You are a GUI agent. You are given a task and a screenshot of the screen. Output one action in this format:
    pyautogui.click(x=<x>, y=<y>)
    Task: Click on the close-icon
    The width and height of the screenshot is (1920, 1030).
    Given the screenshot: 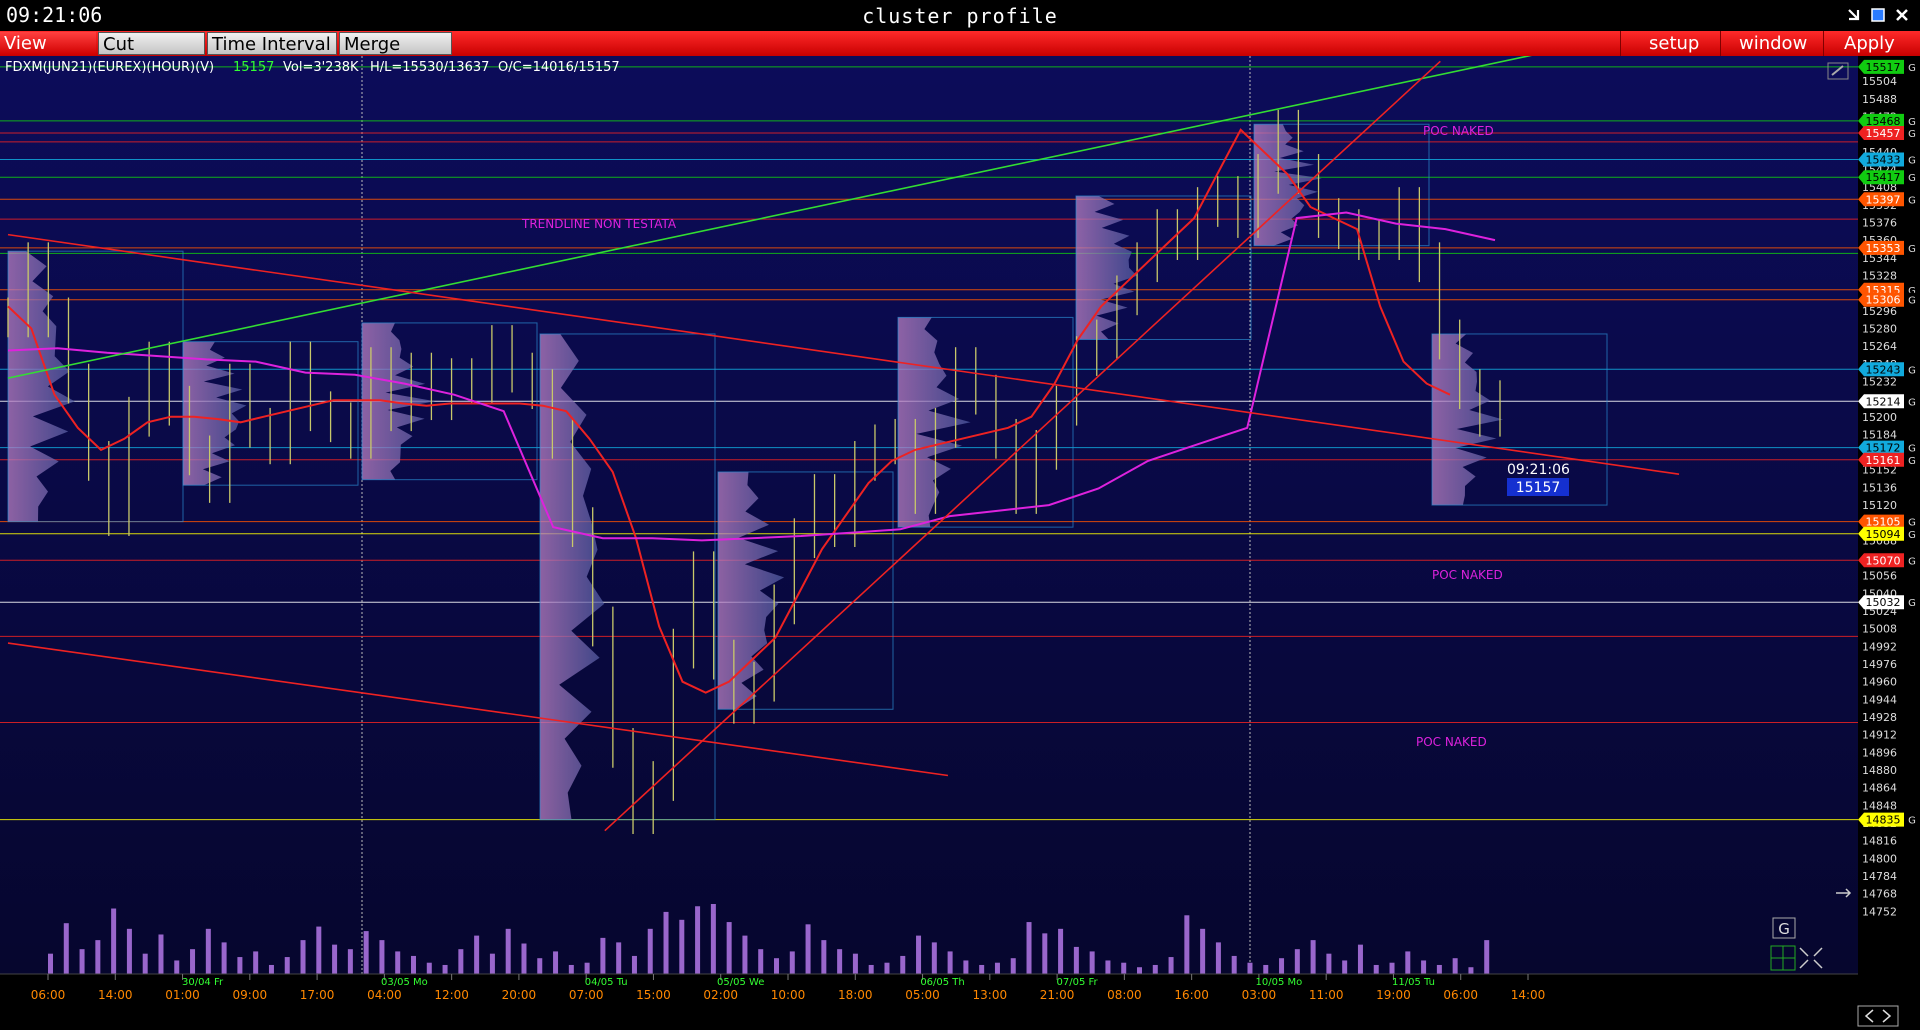 What is the action you would take?
    pyautogui.click(x=1902, y=15)
    